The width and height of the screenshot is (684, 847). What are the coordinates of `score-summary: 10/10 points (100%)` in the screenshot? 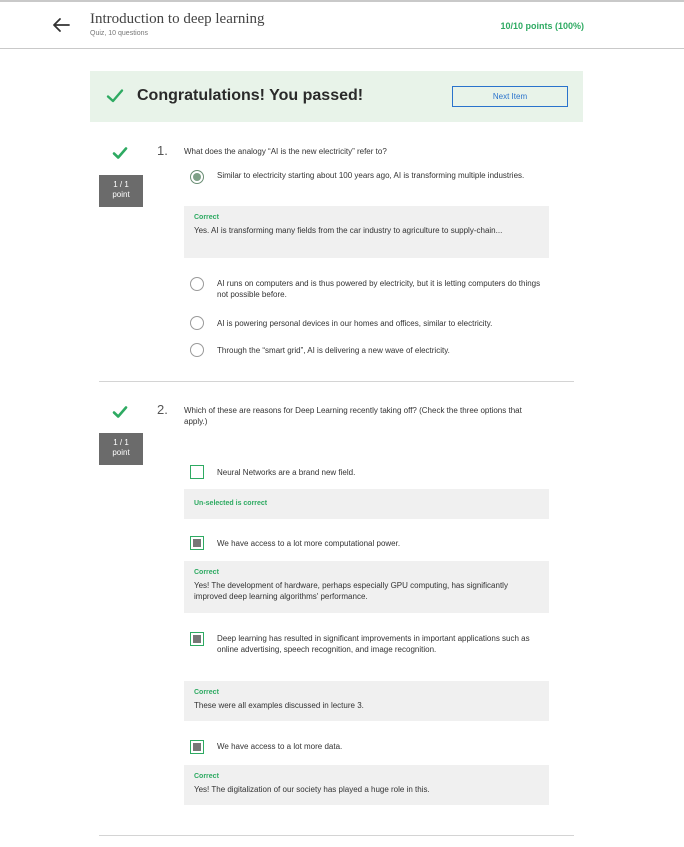 It's located at (542, 26).